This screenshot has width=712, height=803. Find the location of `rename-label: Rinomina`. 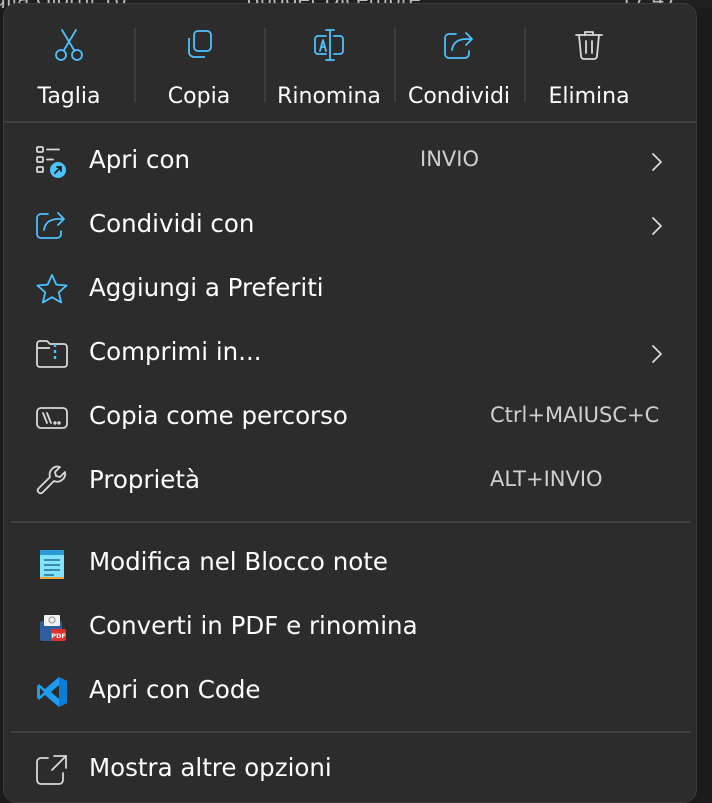

rename-label: Rinomina is located at coordinates (329, 96).